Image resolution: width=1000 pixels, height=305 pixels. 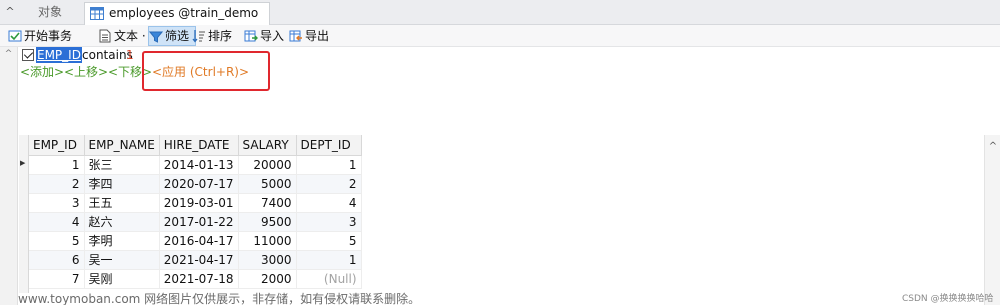 What do you see at coordinates (267, 241) in the screenshot?
I see `cell-salary: 11000` at bounding box center [267, 241].